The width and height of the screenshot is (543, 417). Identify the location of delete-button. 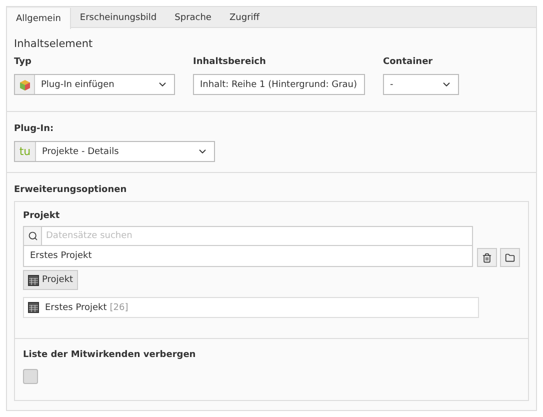
(487, 257).